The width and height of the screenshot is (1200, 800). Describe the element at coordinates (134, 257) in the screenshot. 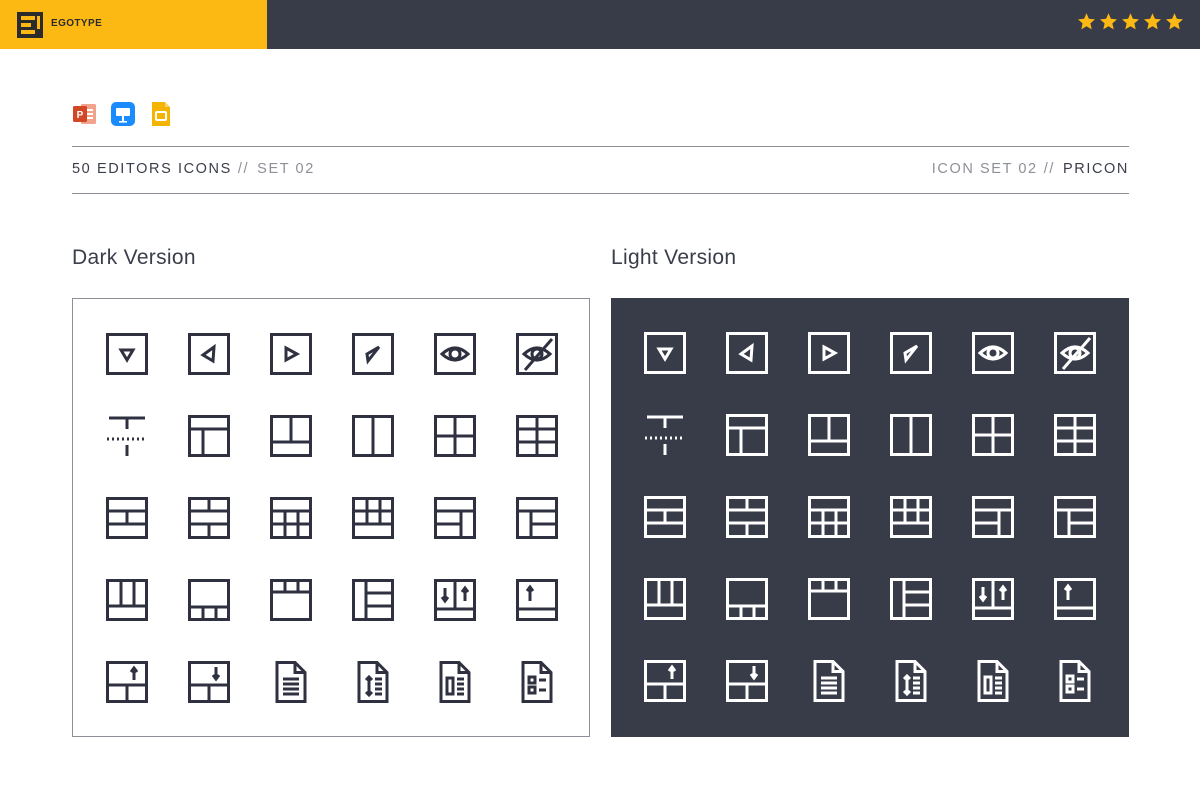

I see `dark-version-title: Dark Version` at that location.